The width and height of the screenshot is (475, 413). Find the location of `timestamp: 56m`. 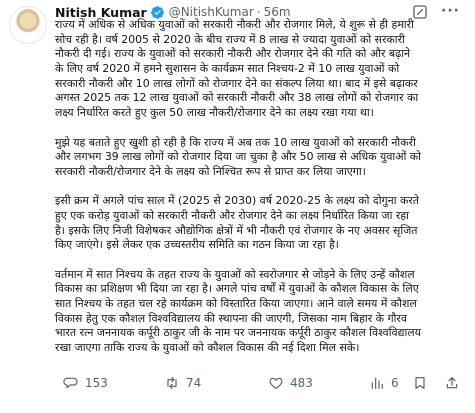

timestamp: 56m is located at coordinates (277, 12).